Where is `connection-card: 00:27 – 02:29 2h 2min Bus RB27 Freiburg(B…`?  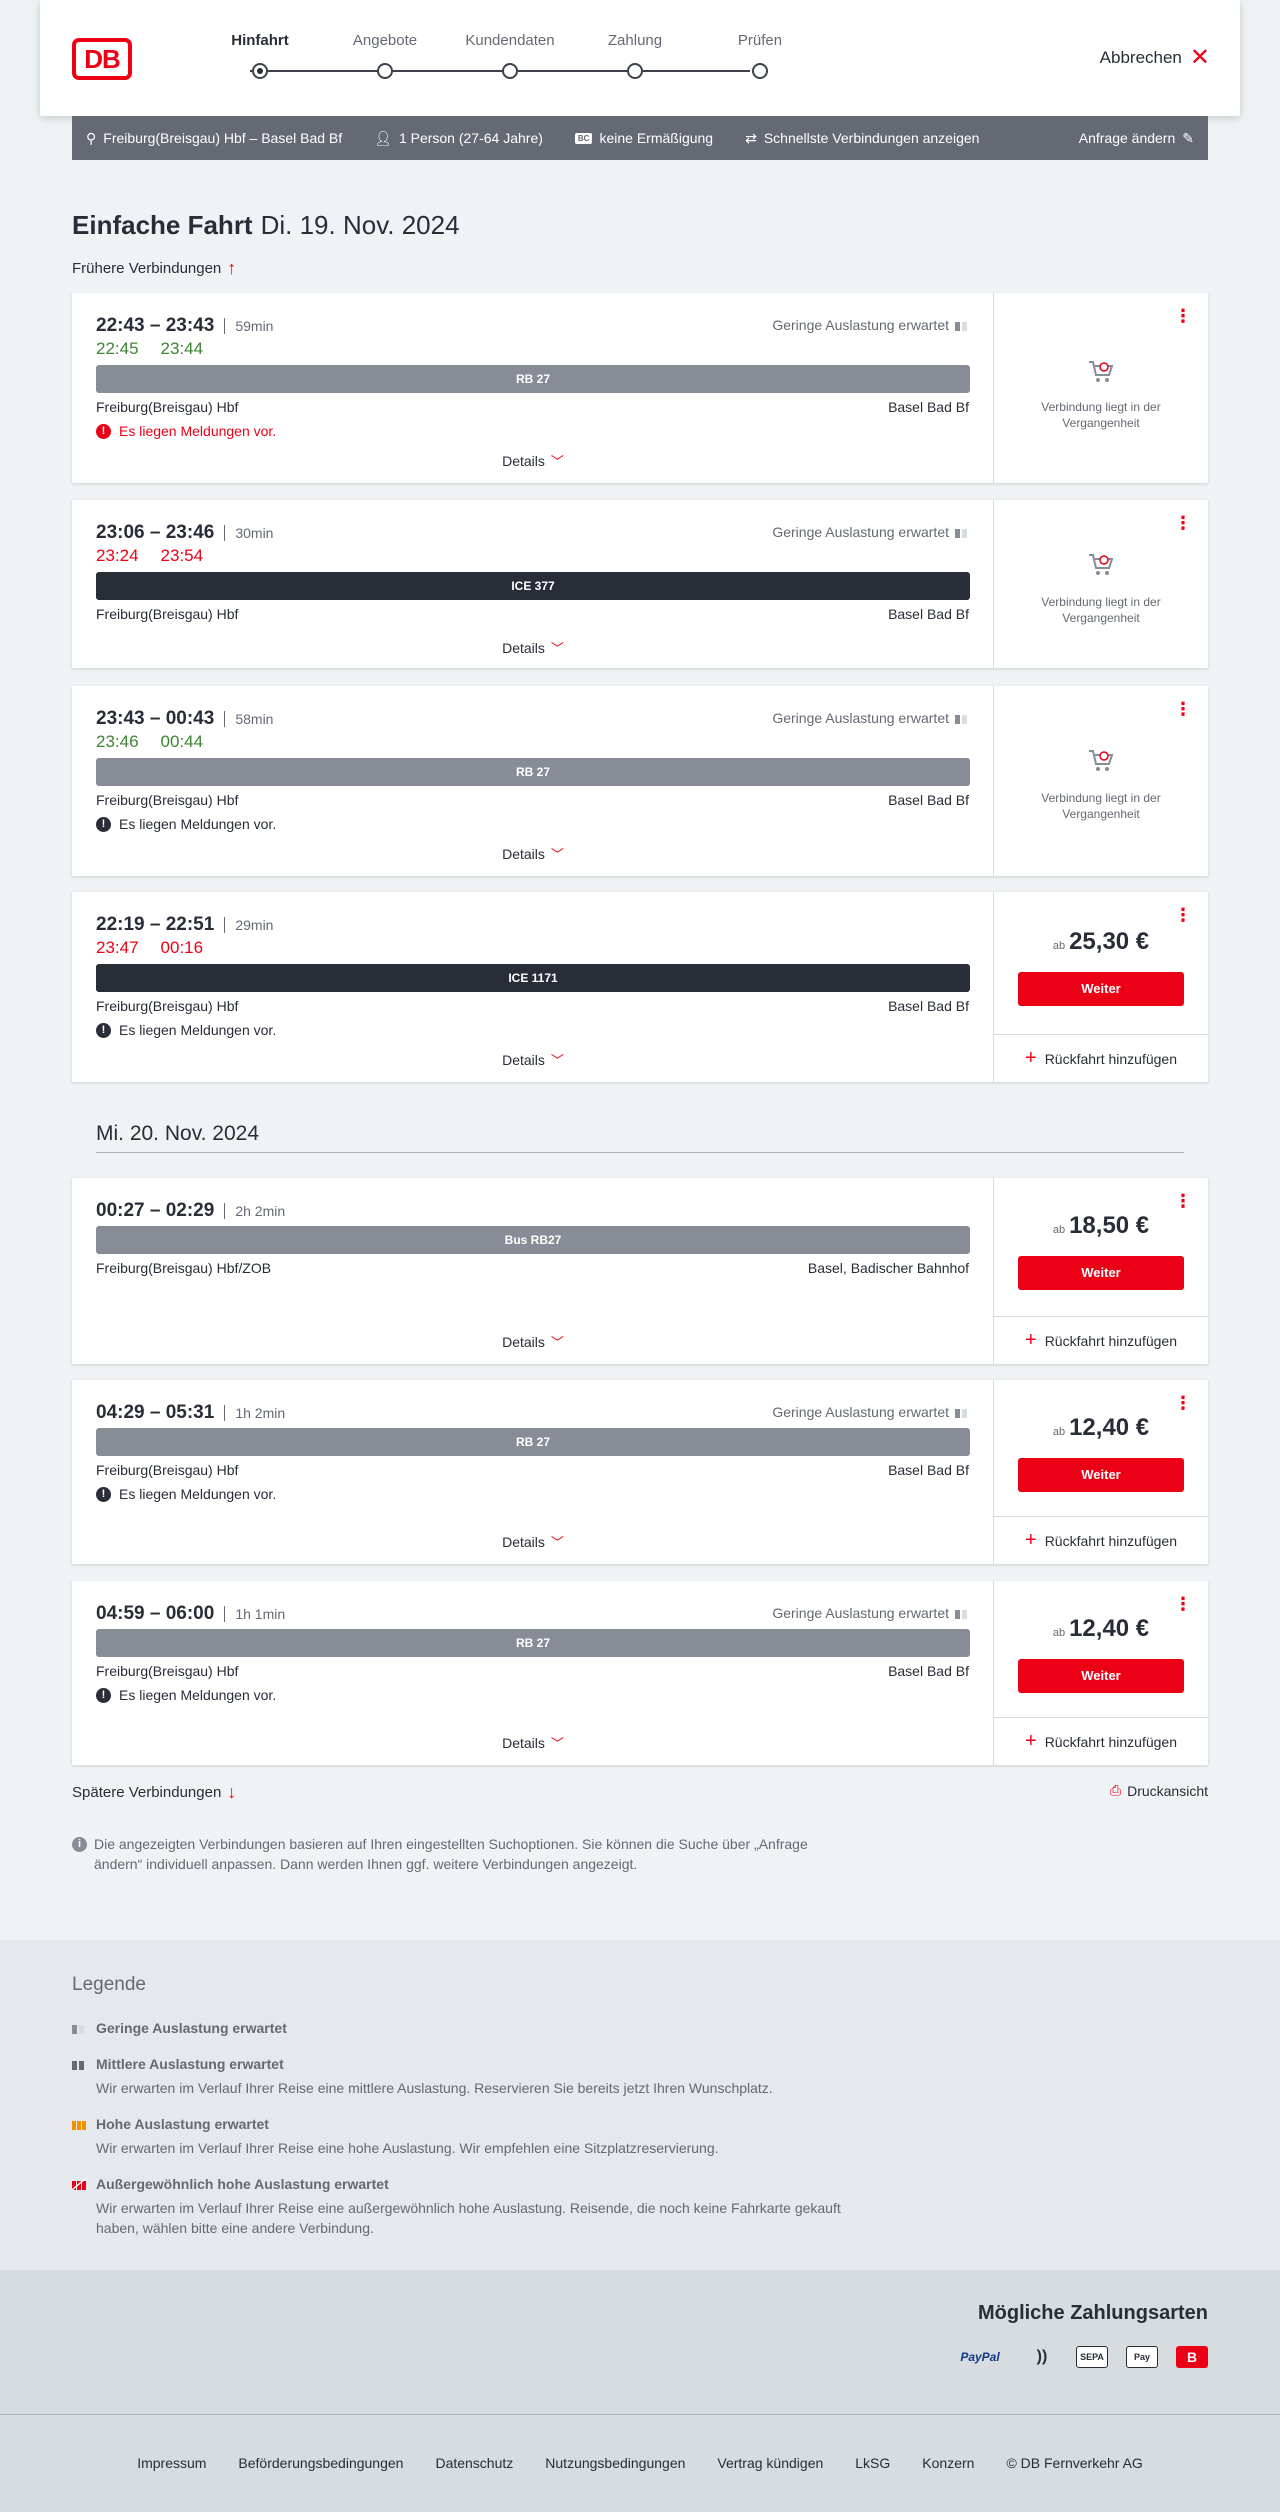 connection-card: 00:27 – 02:29 2h 2min Bus RB27 Freiburg(B… is located at coordinates (640, 1271).